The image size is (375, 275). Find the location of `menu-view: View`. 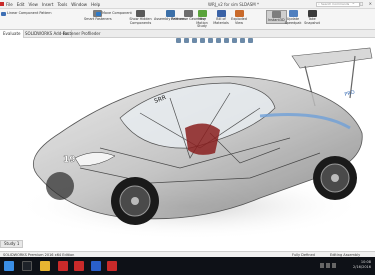

menu-view: View is located at coordinates (33, 4).